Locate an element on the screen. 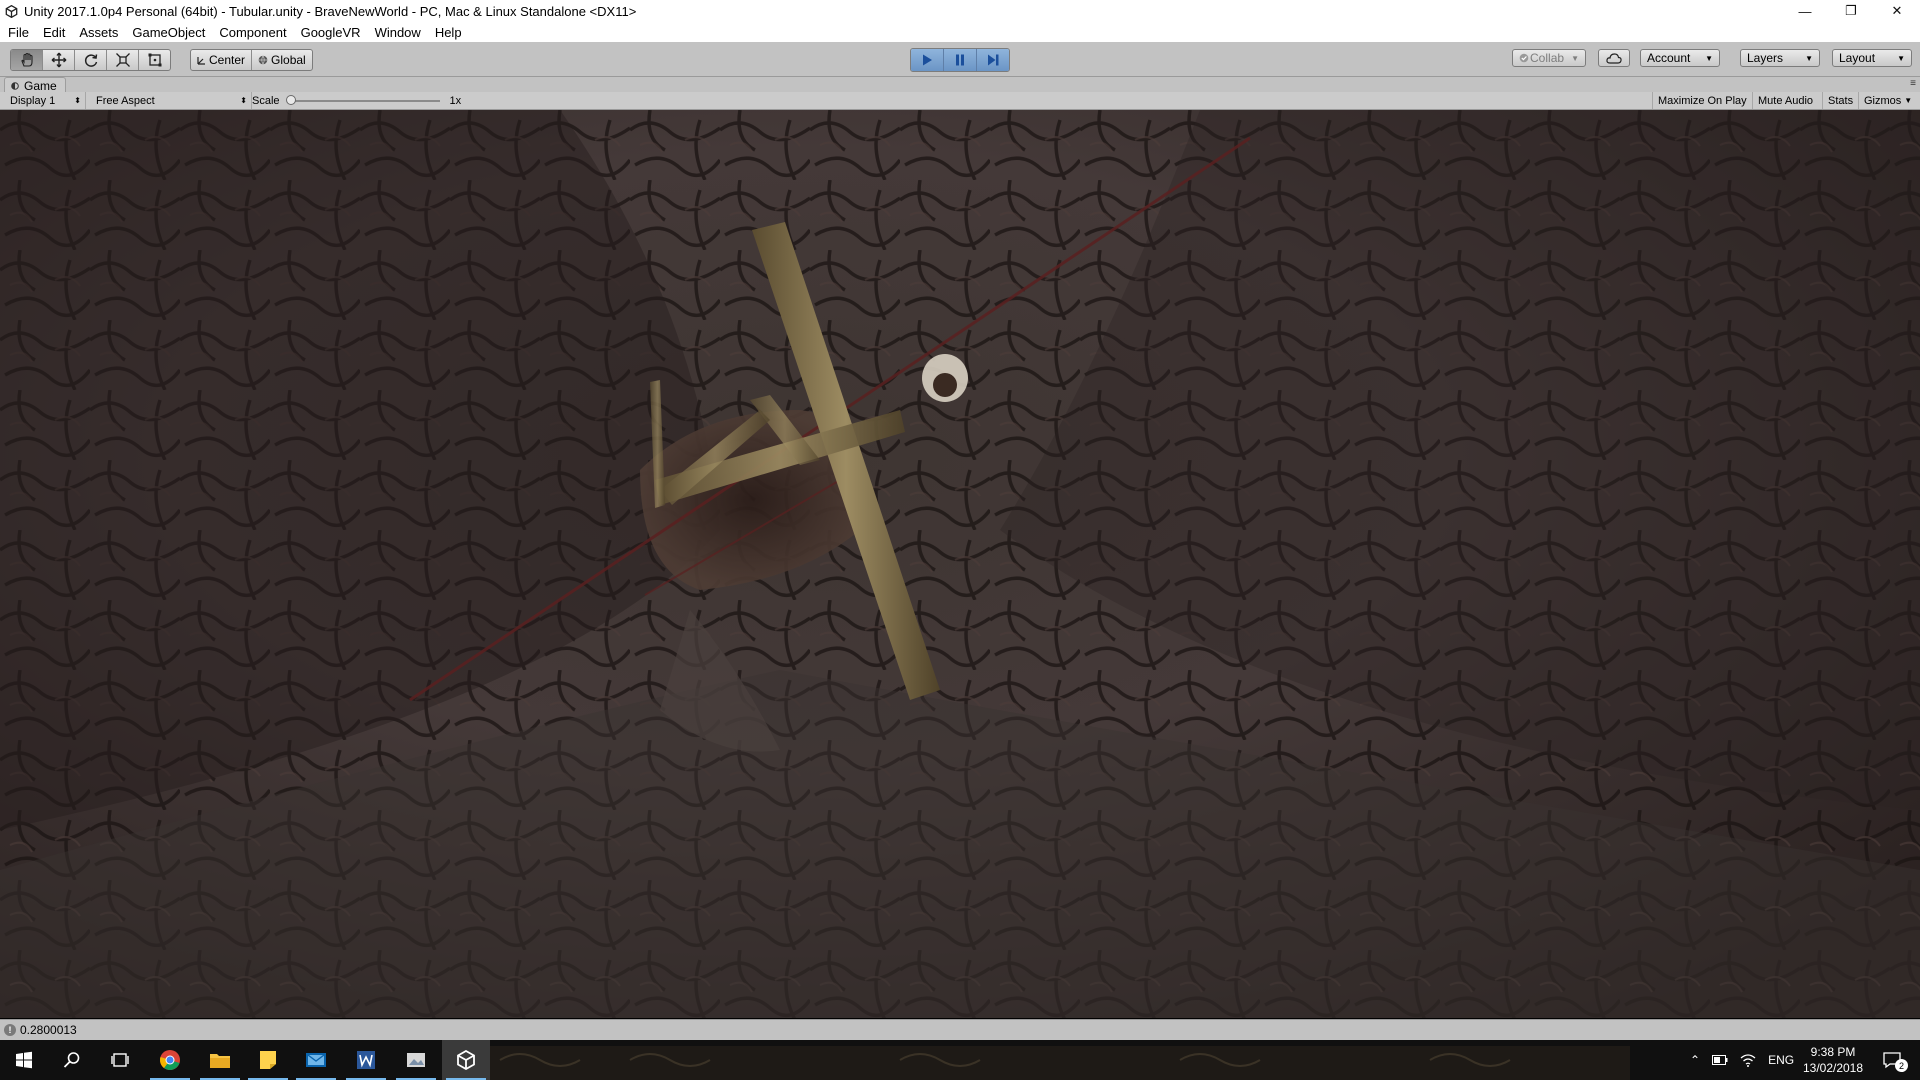 Image resolution: width=1920 pixels, height=1080 pixels. scale-slider-thumb is located at coordinates (290, 99).